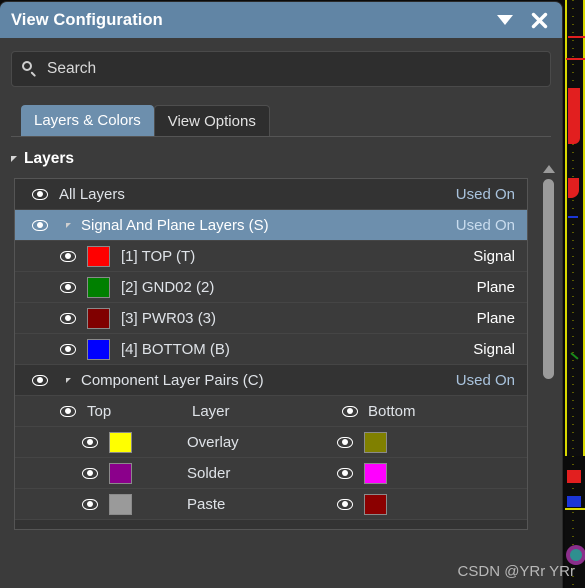 Image resolution: width=585 pixels, height=588 pixels. Describe the element at coordinates (87, 120) in the screenshot. I see `tab-layers-and-colors: Layers & Colors` at that location.